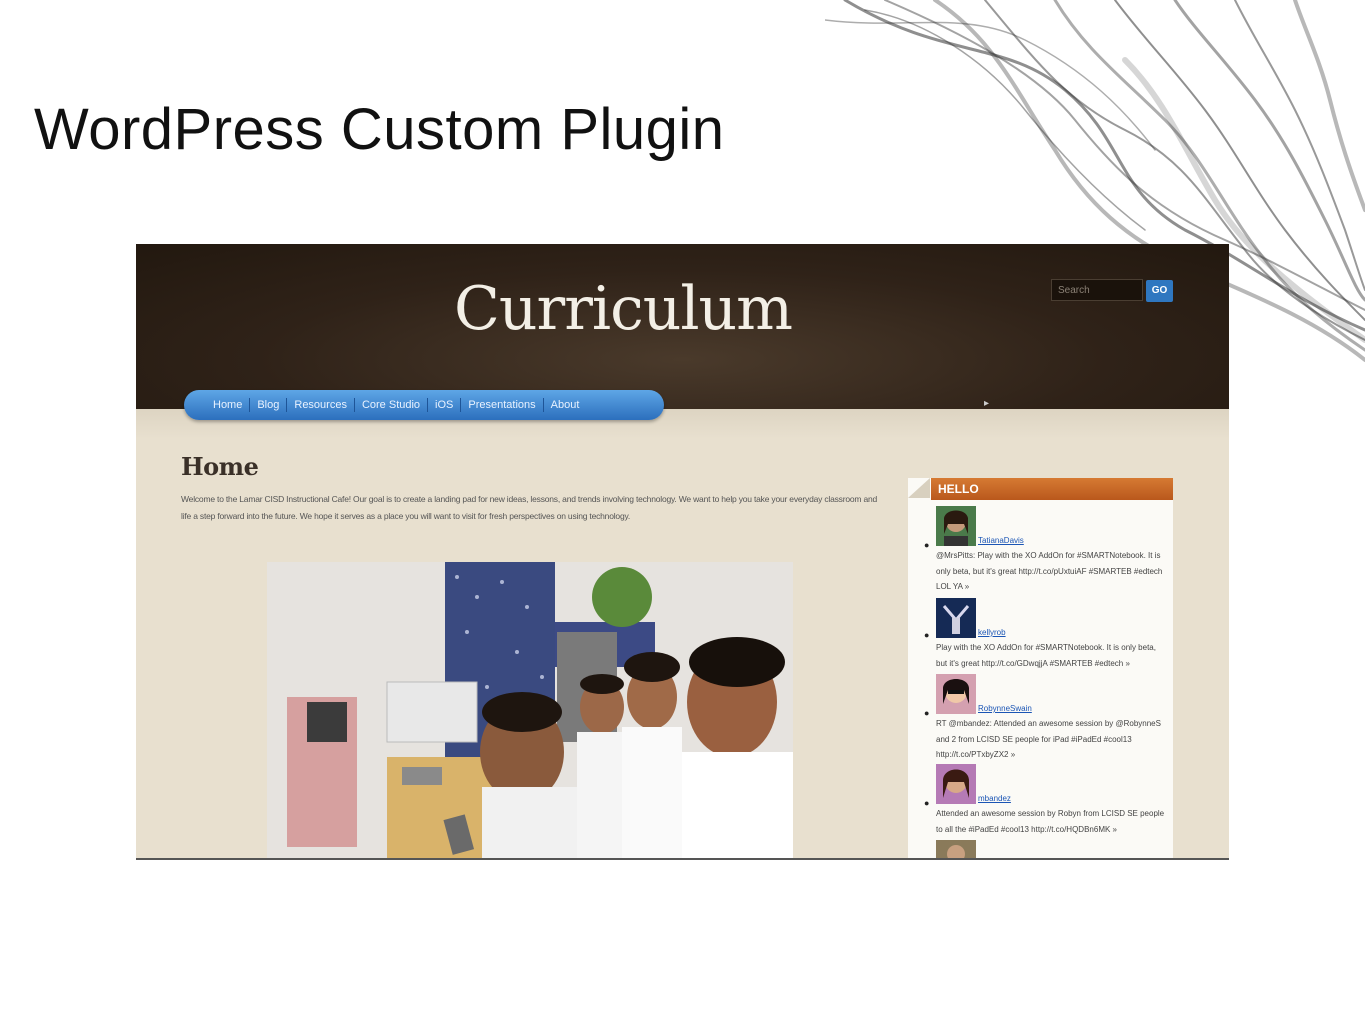  I want to click on mouse-cursor-icon: ▸, so click(987, 403).